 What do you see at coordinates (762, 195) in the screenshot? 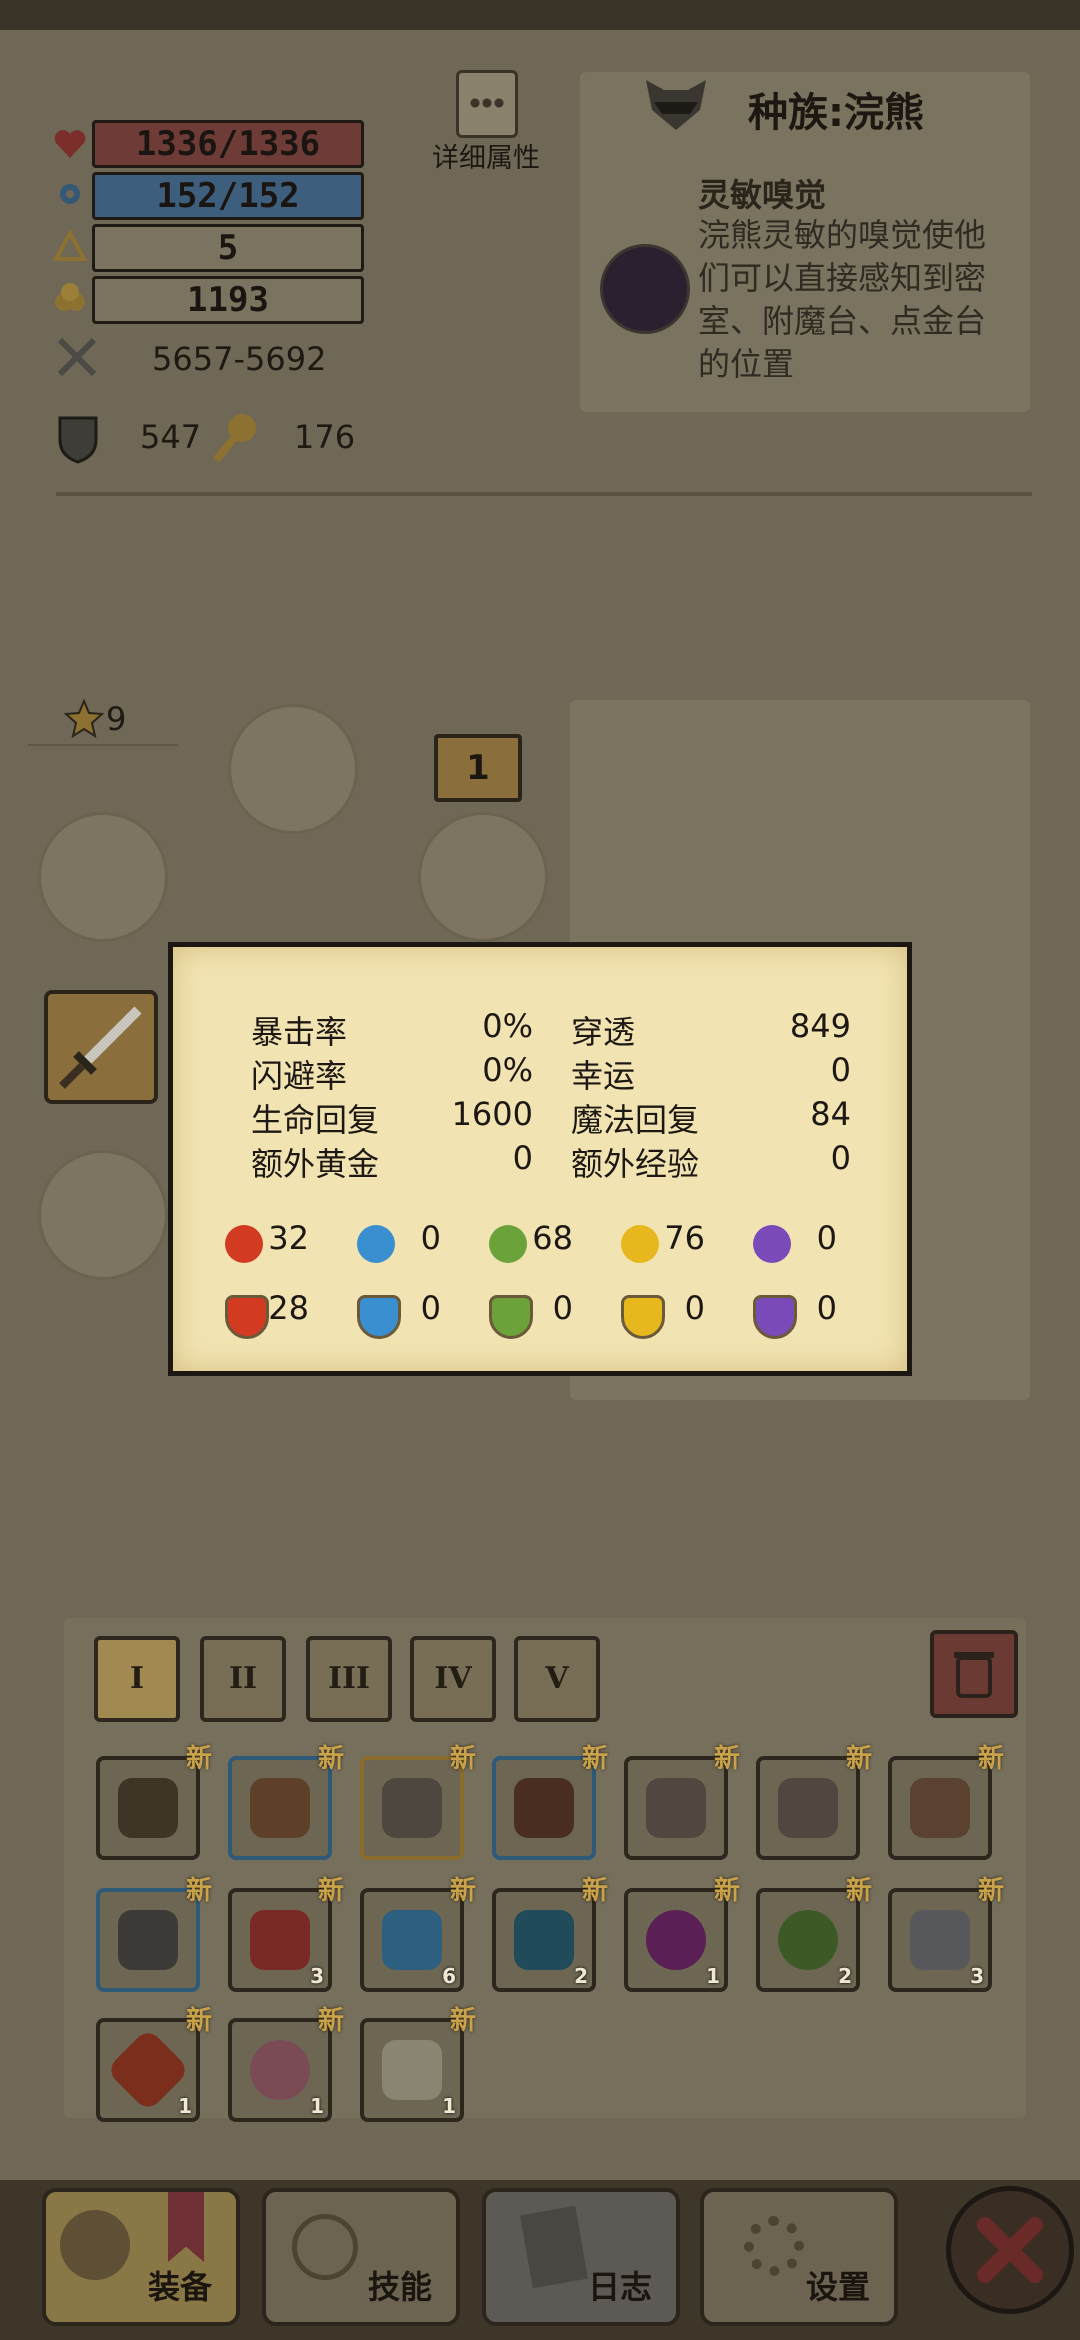
I see `race-skill-name: 灵敏嗅觉` at bounding box center [762, 195].